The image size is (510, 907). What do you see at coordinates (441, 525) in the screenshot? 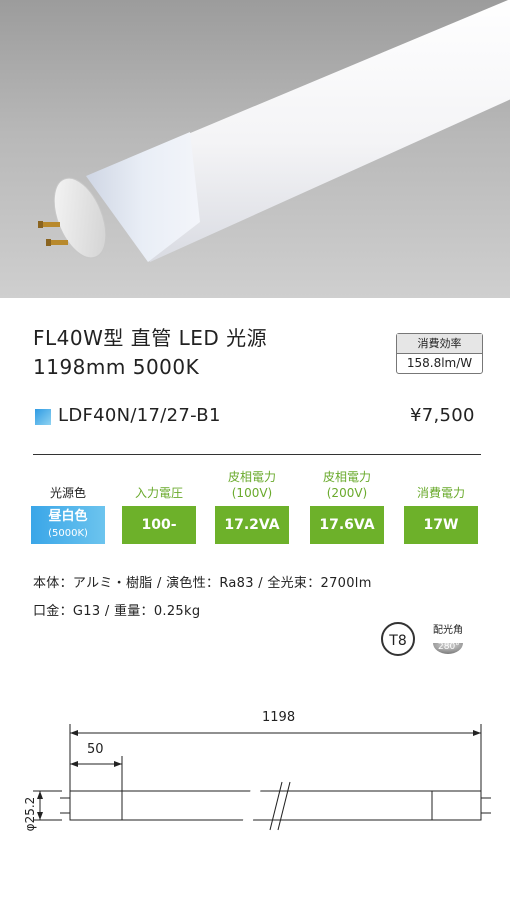
I see `spec-power-value: 17W` at bounding box center [441, 525].